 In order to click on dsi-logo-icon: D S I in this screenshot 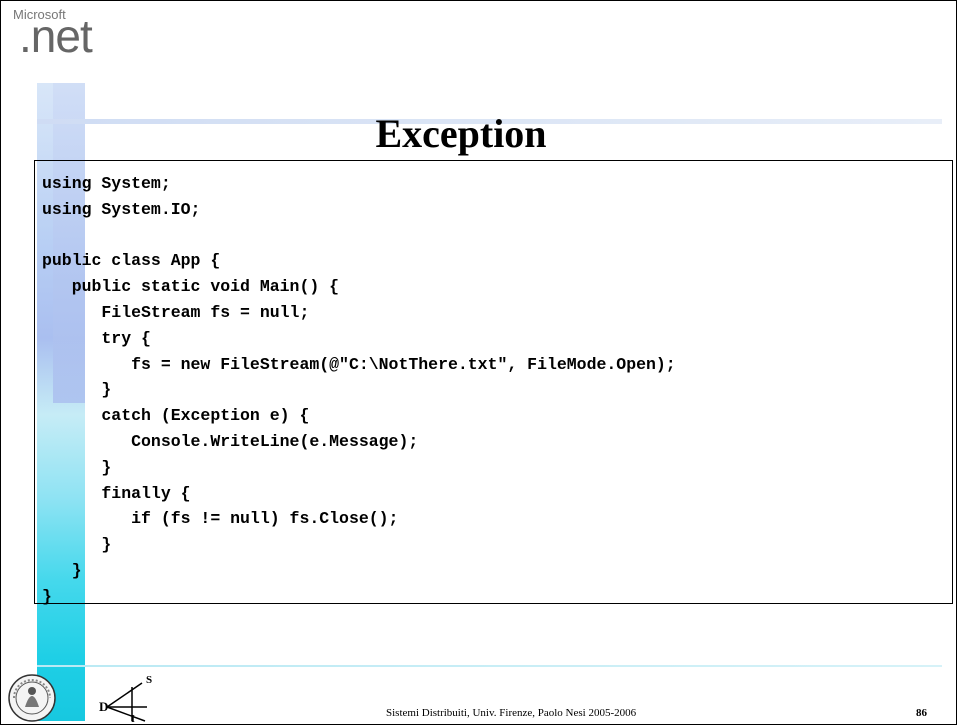, I will do `click(125, 699)`.